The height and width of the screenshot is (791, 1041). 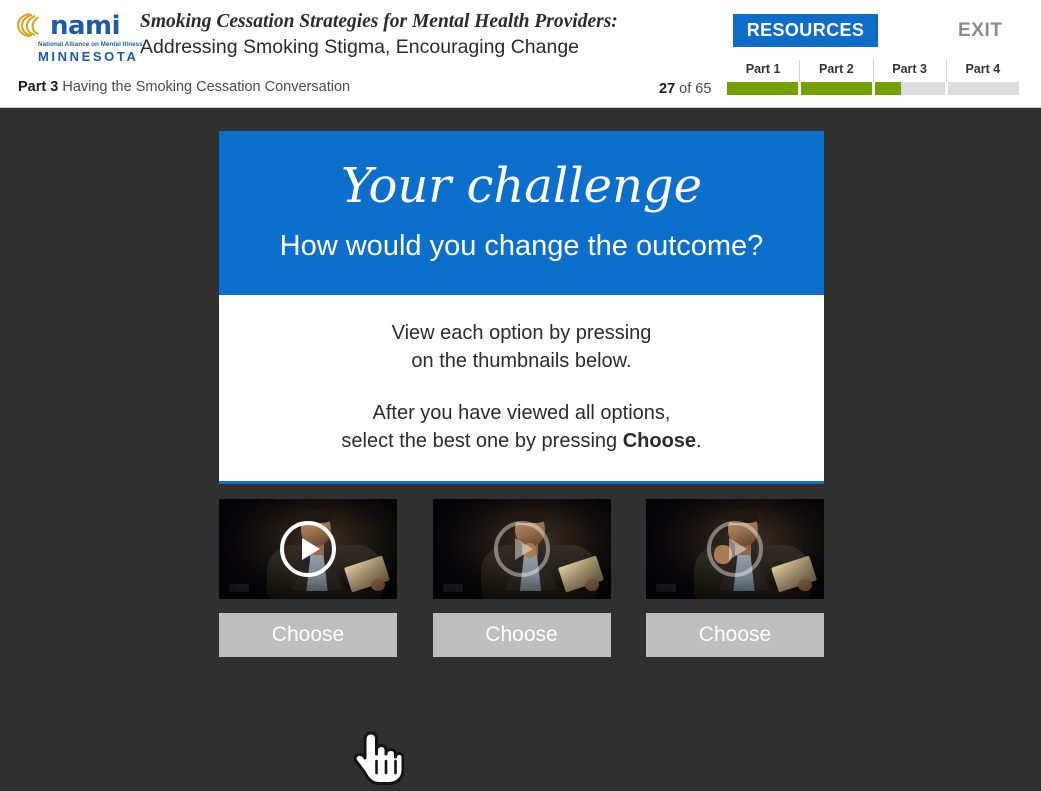 I want to click on option-1: Choose, so click(x=308, y=578).